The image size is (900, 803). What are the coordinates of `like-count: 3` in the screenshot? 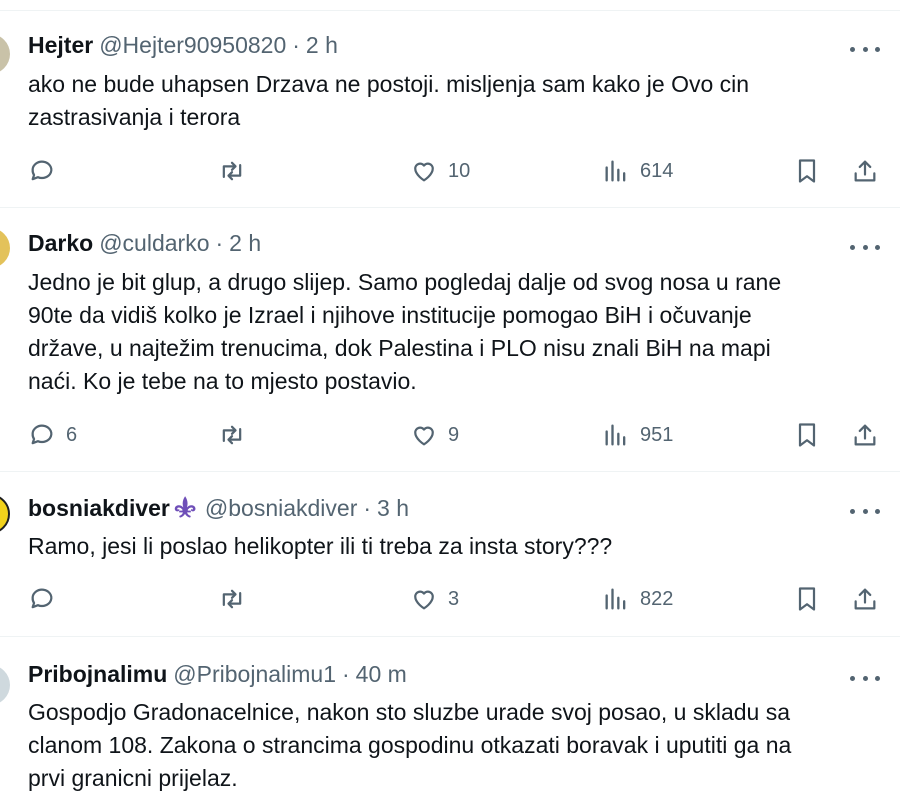 It's located at (454, 598).